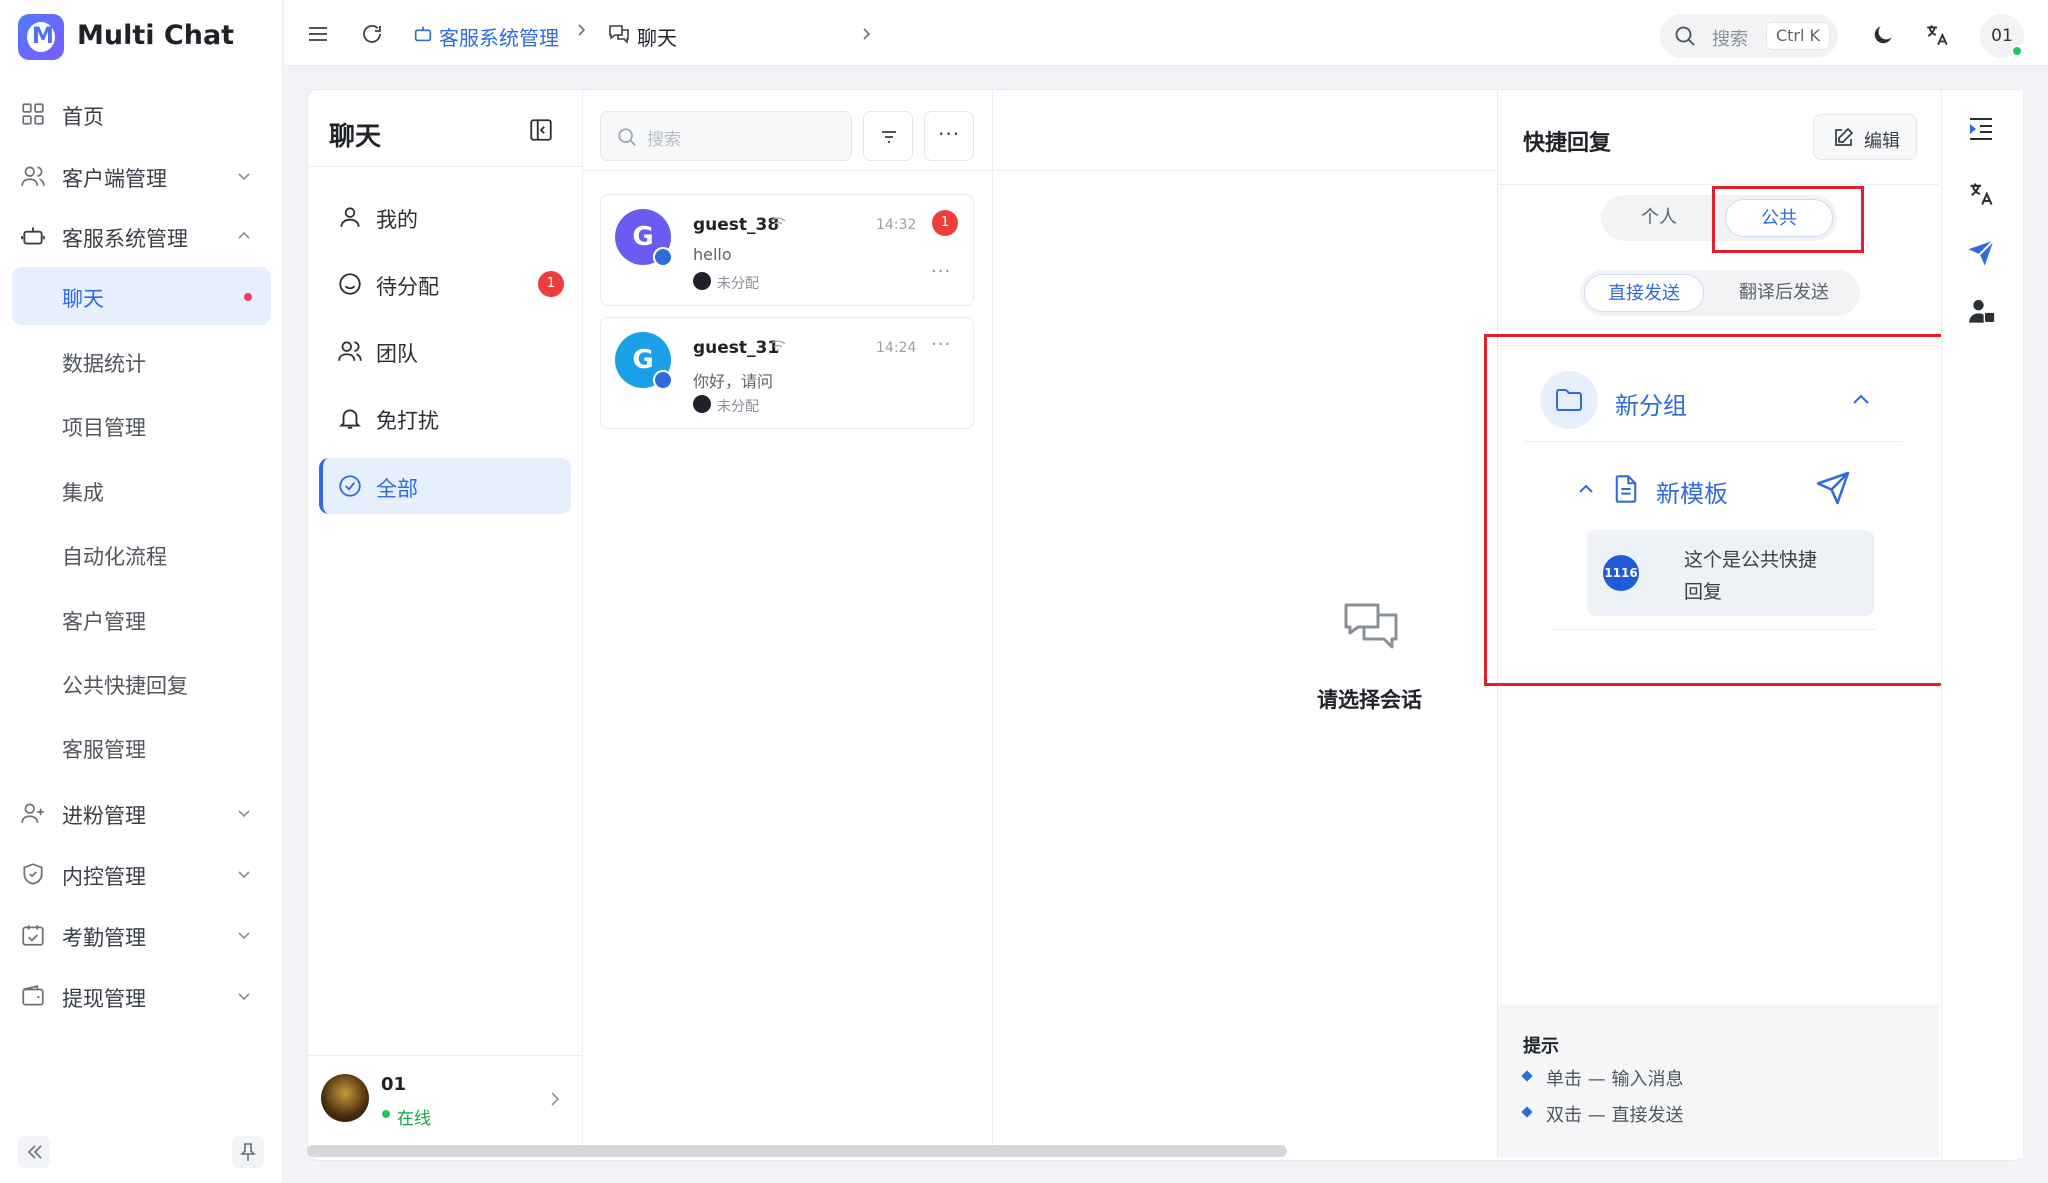  I want to click on edit-button: 编辑, so click(1865, 137).